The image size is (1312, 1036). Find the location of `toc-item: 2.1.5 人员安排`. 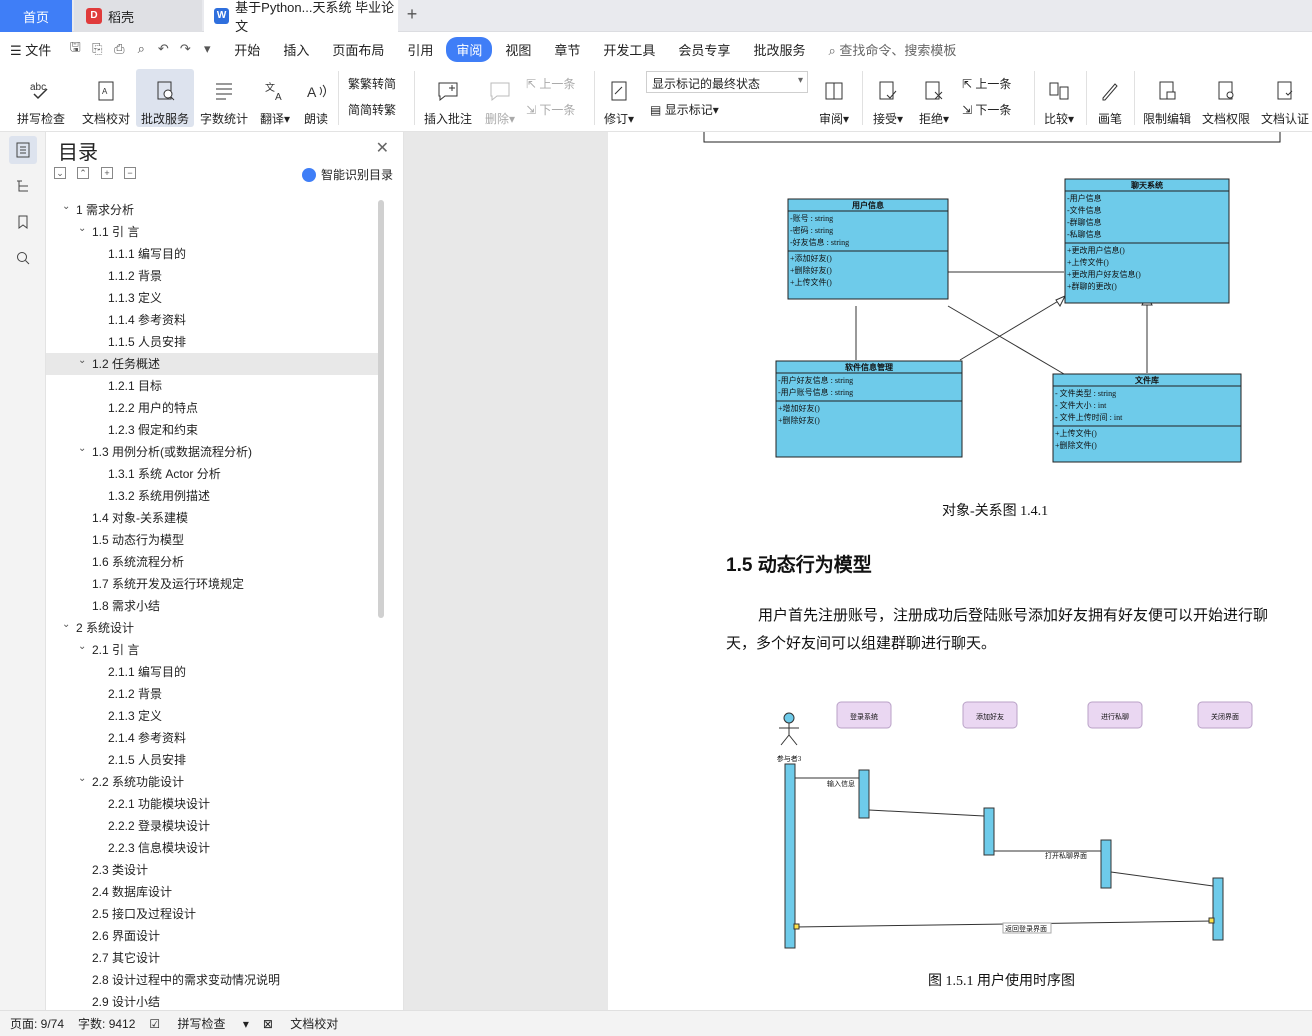

toc-item: 2.1.5 人员安排 is located at coordinates (213, 760).